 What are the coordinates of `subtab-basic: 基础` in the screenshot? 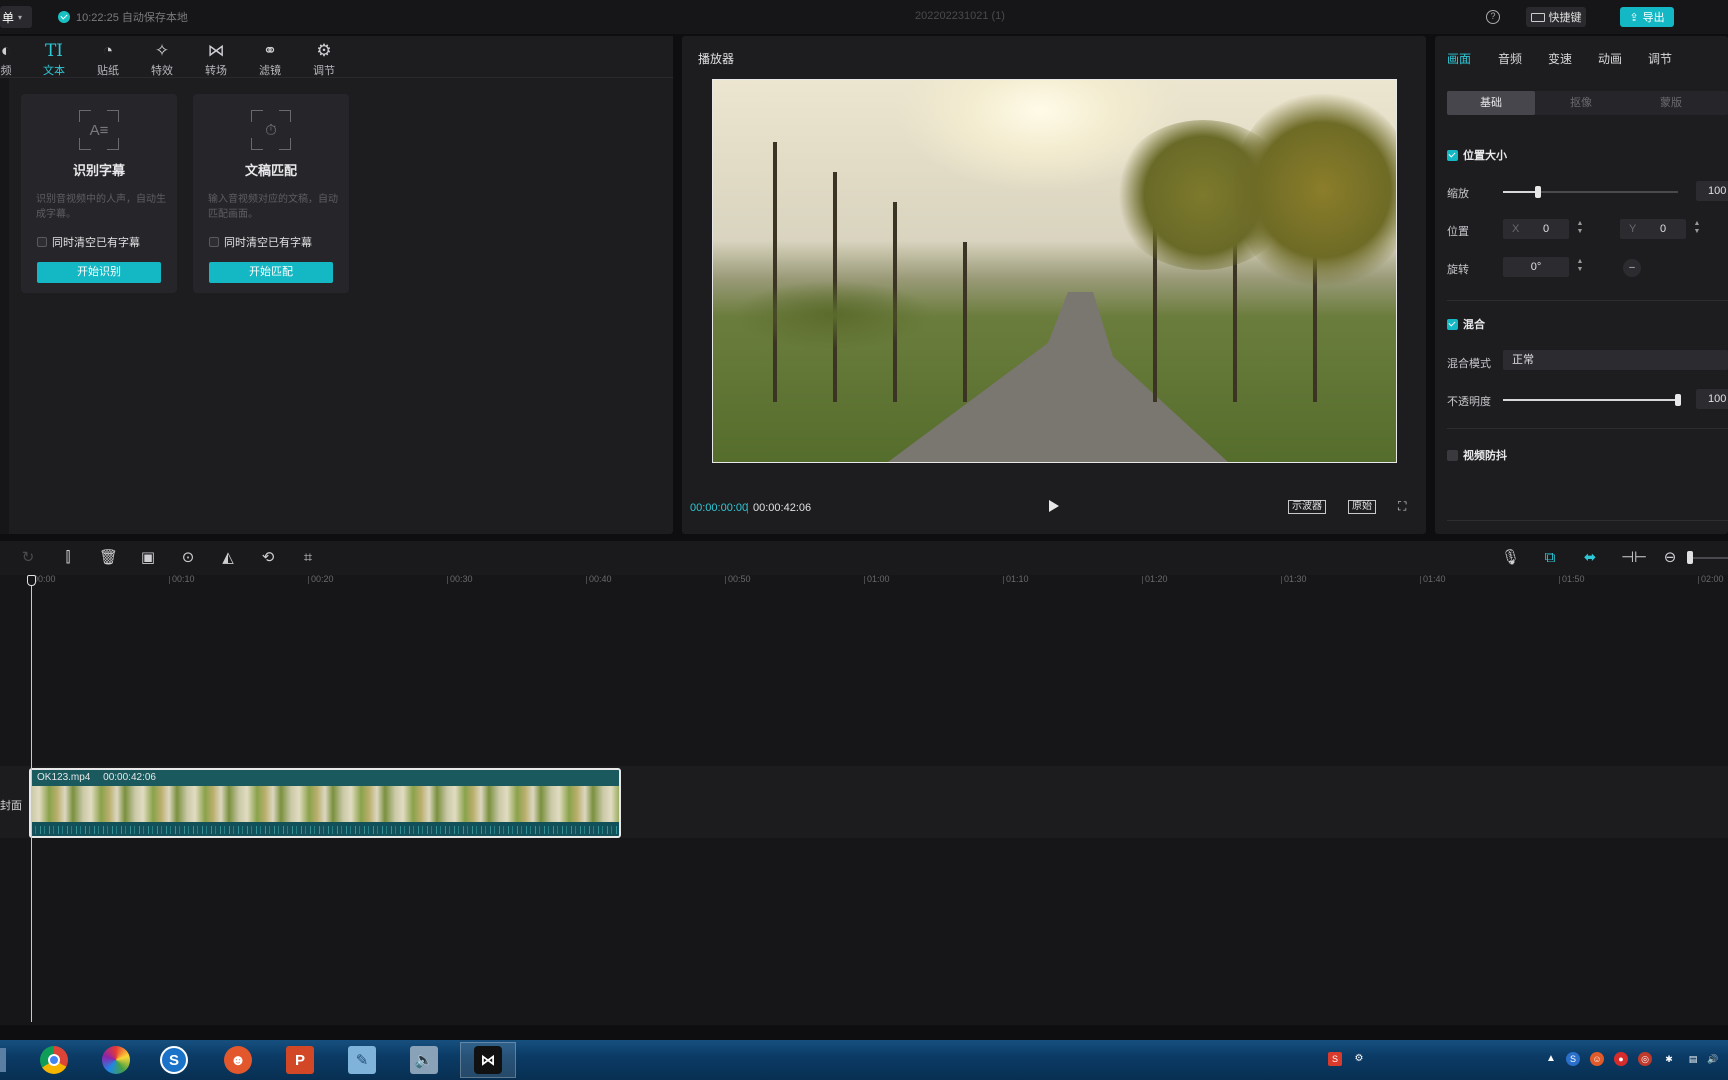 It's located at (1491, 103).